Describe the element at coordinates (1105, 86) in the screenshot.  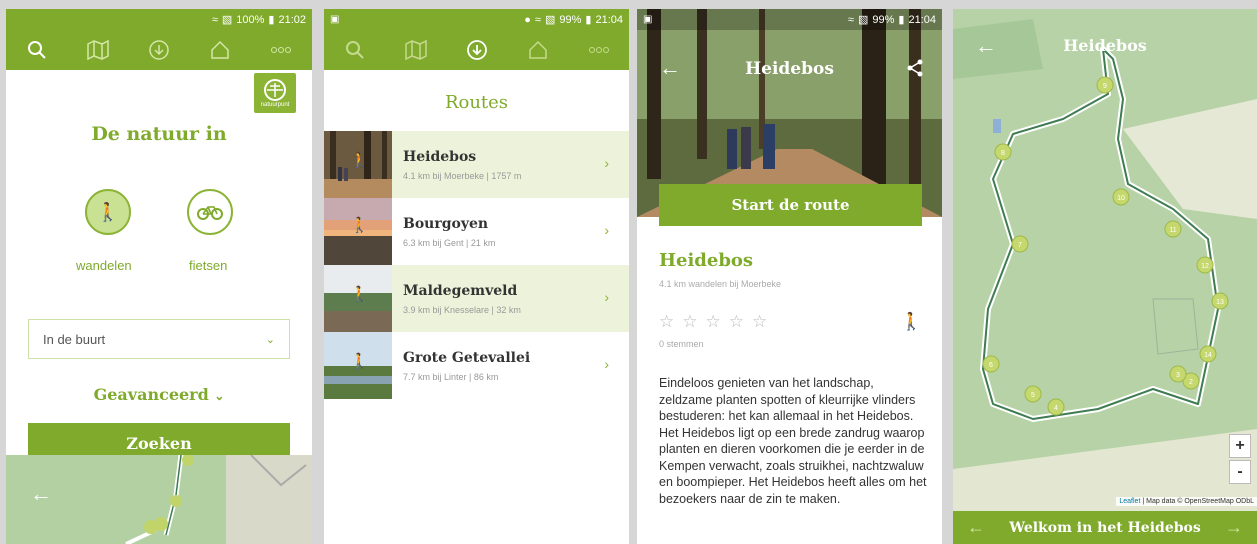
I see `route-marker-label: 9` at that location.